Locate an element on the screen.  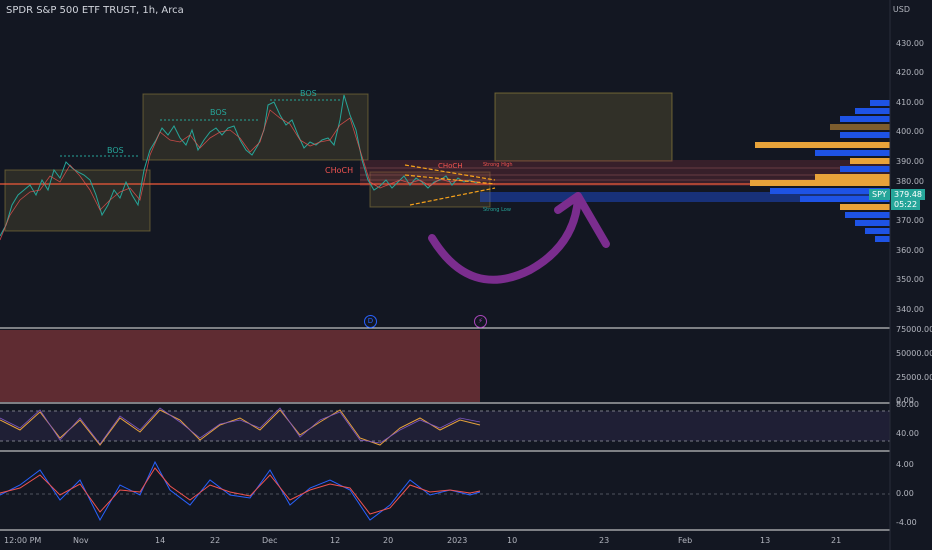
macd-tick: 4.00 is located at coordinates (905, 464).